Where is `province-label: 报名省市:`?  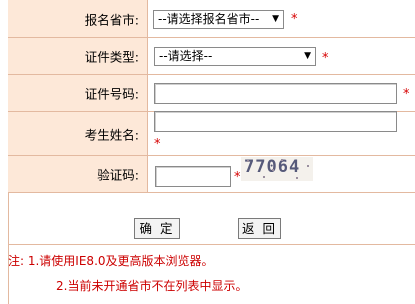 province-label: 报名省市: is located at coordinates (111, 19).